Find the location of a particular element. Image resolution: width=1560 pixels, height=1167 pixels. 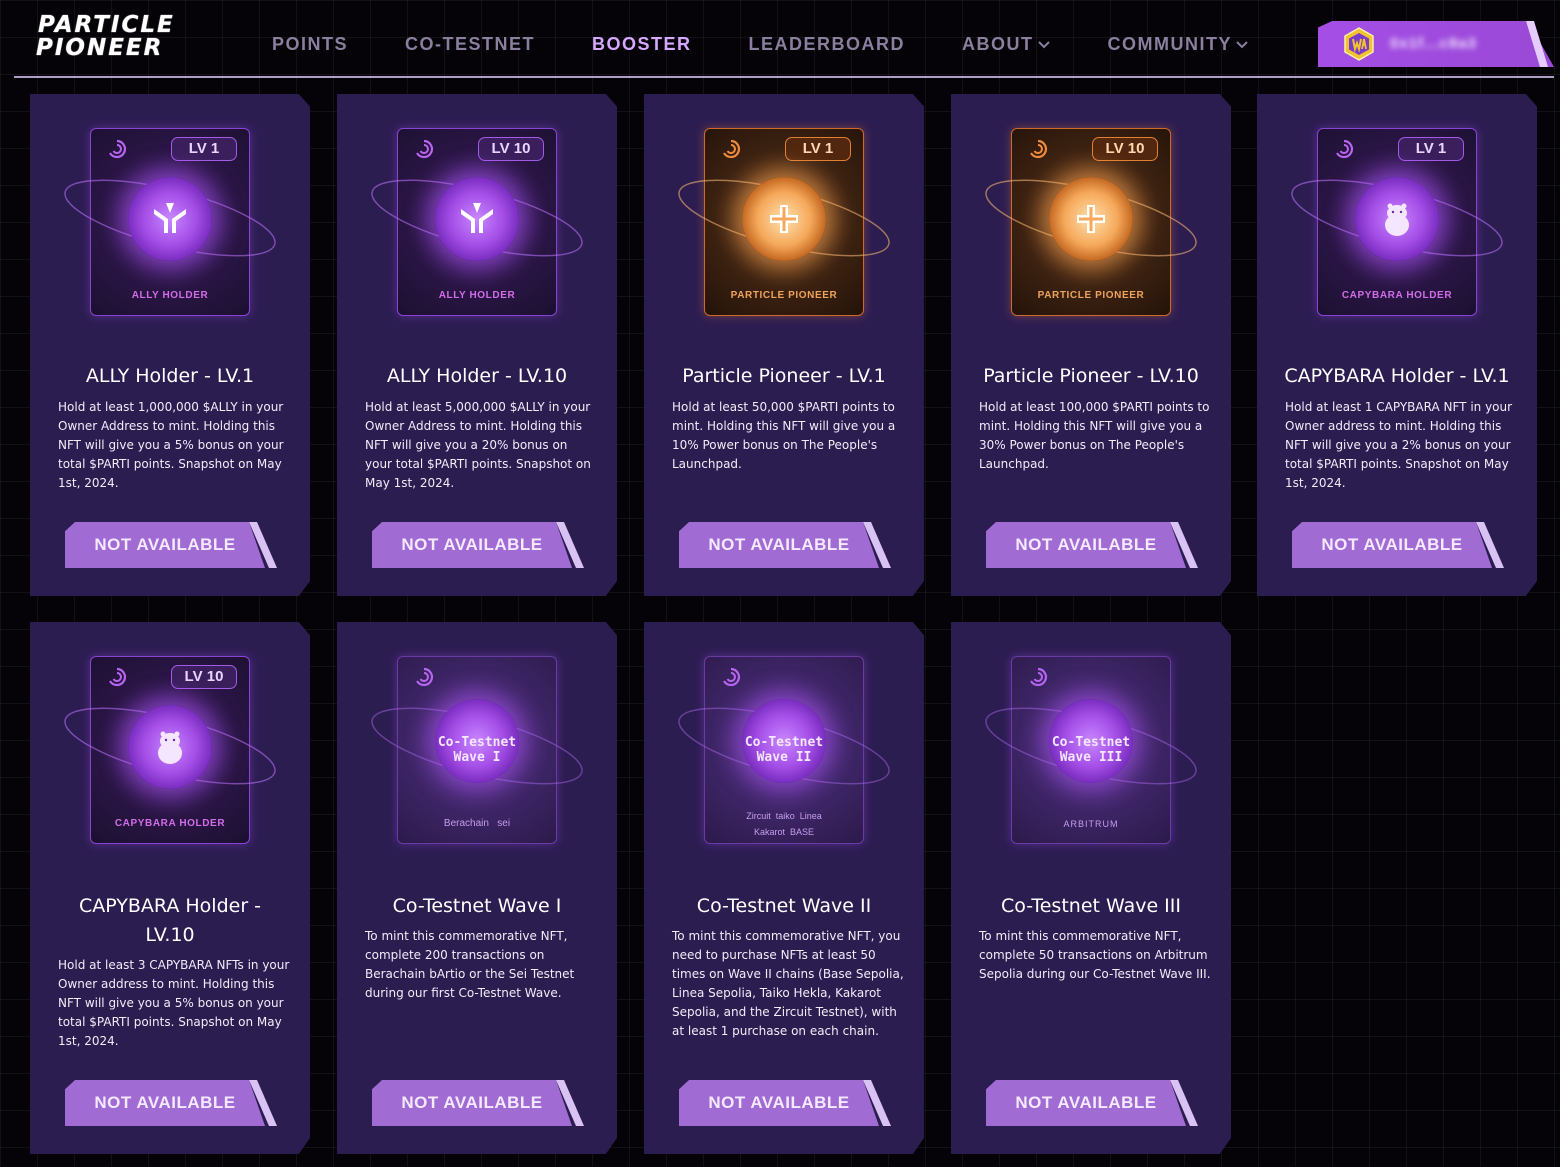

nav-leaderboard: LEADERBOARD is located at coordinates (827, 44).